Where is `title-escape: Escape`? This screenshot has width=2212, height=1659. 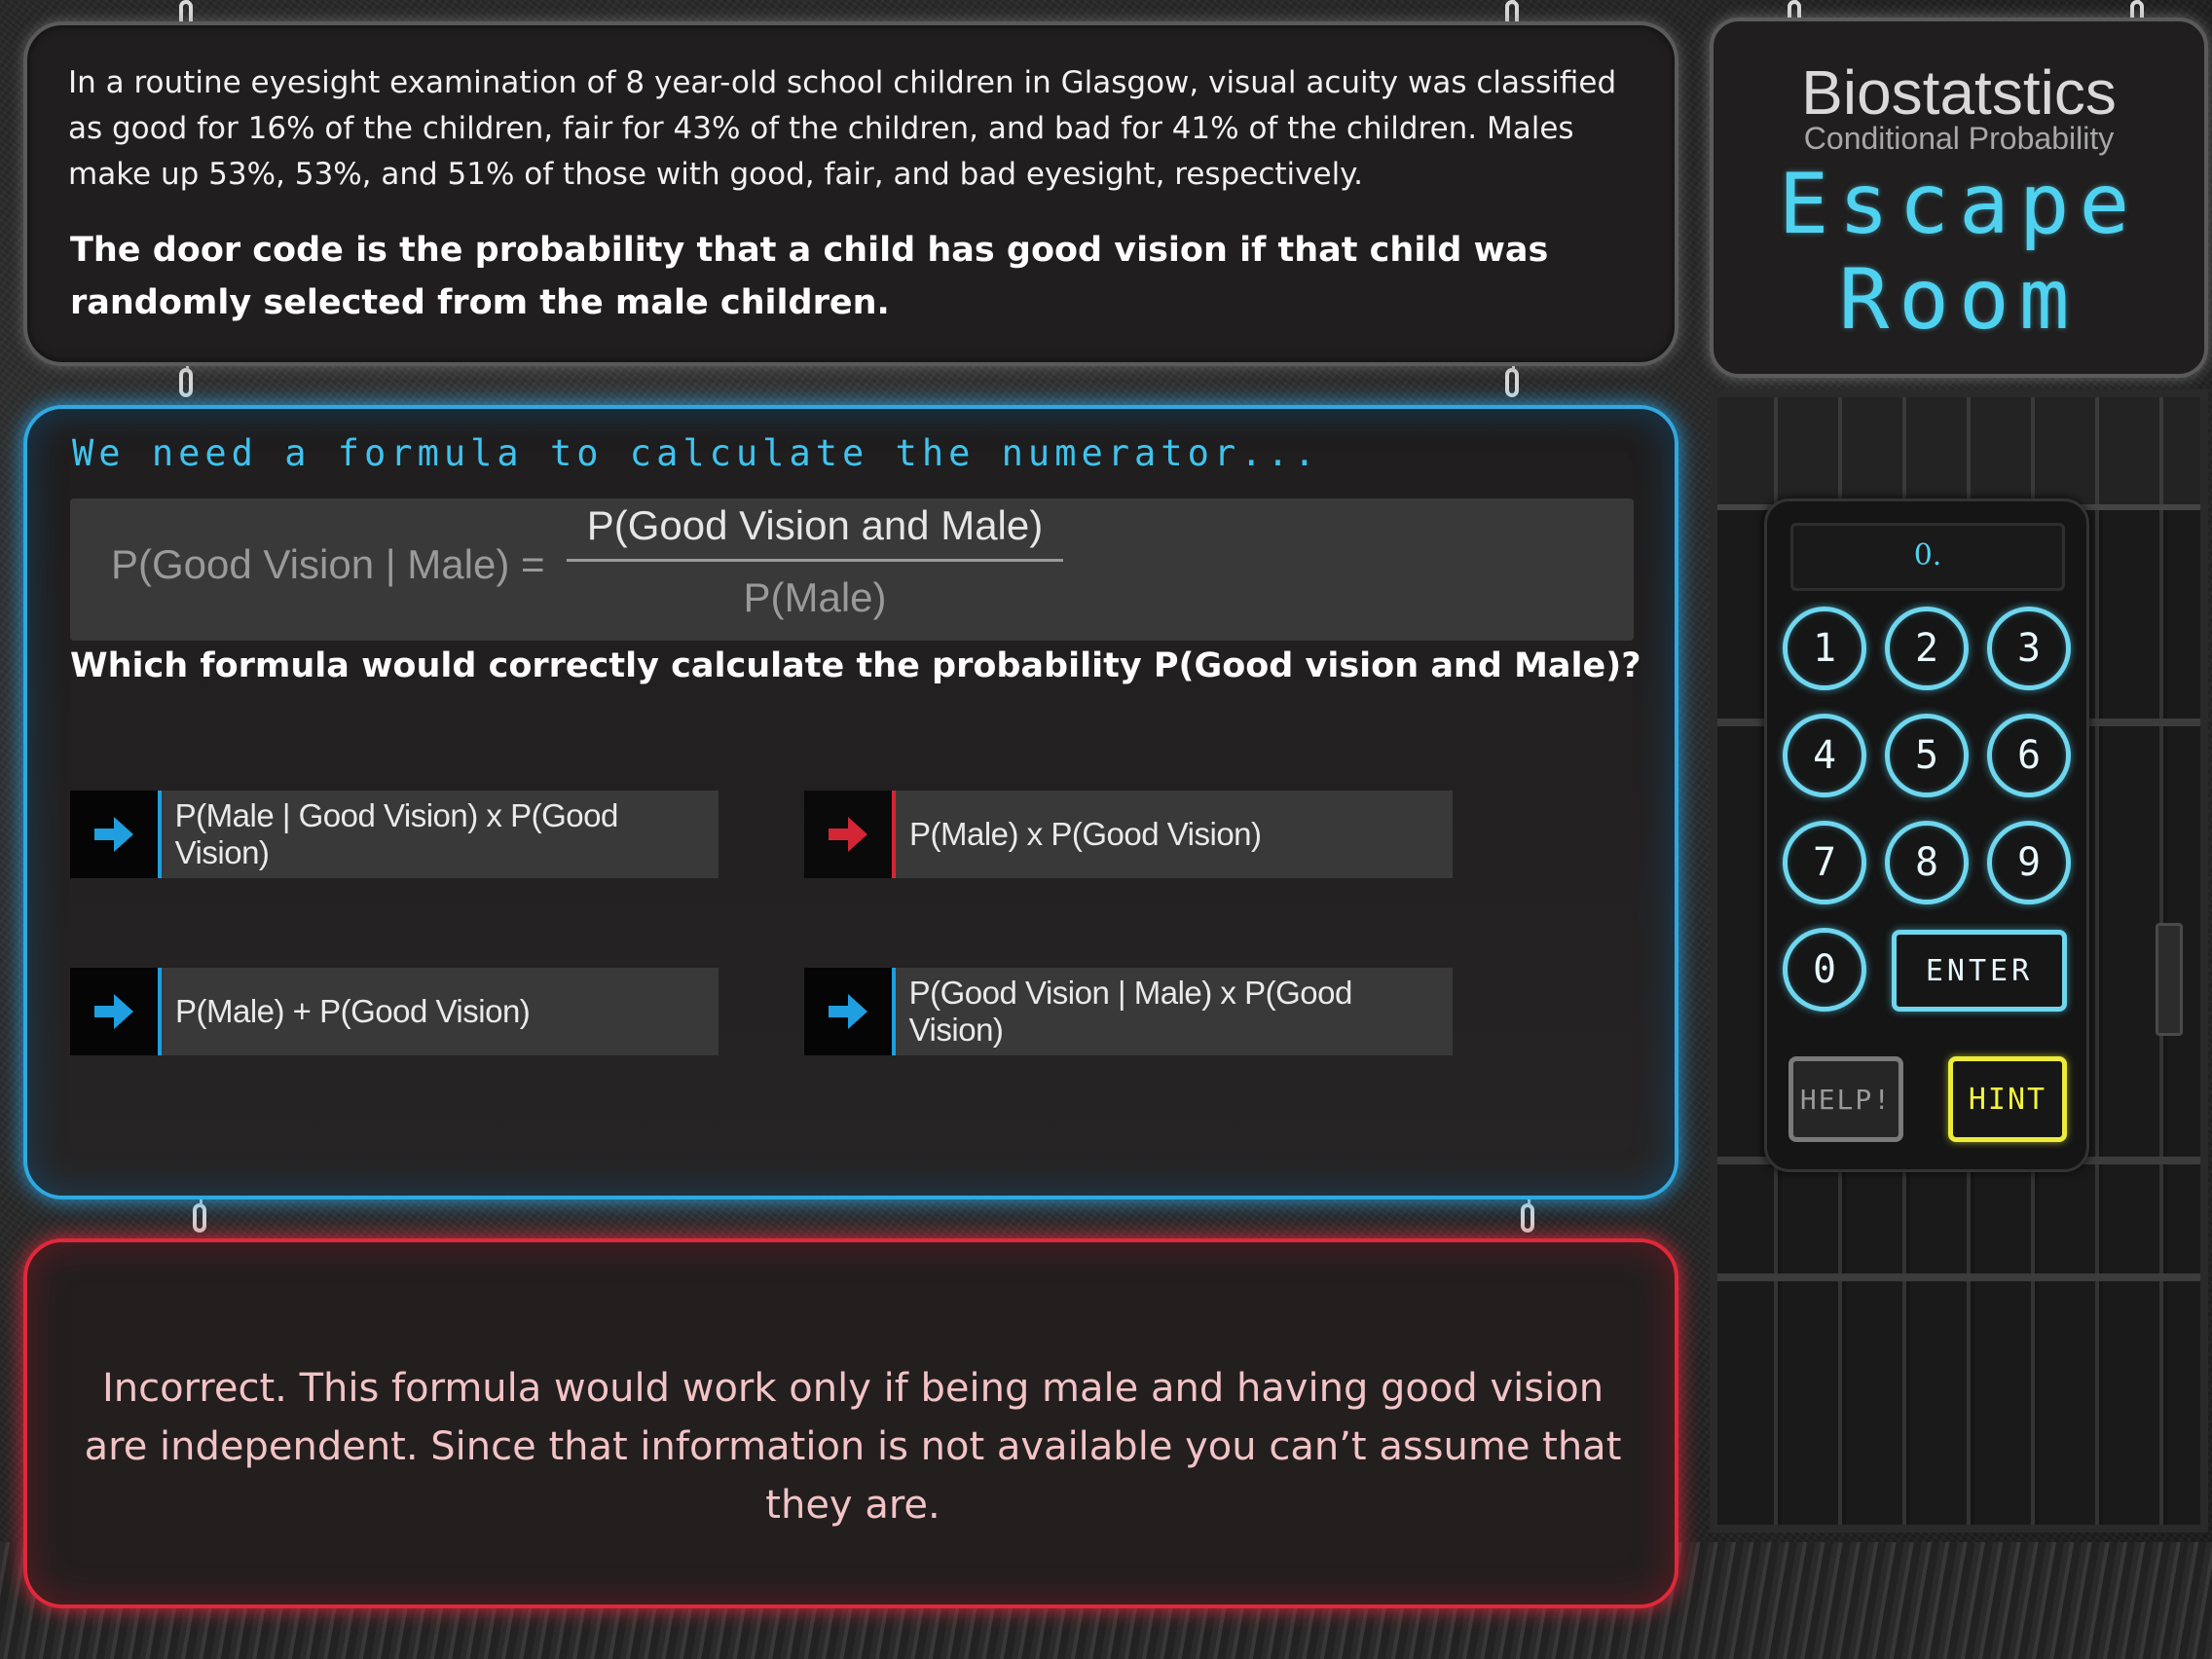
title-escape: Escape is located at coordinates (1959, 204).